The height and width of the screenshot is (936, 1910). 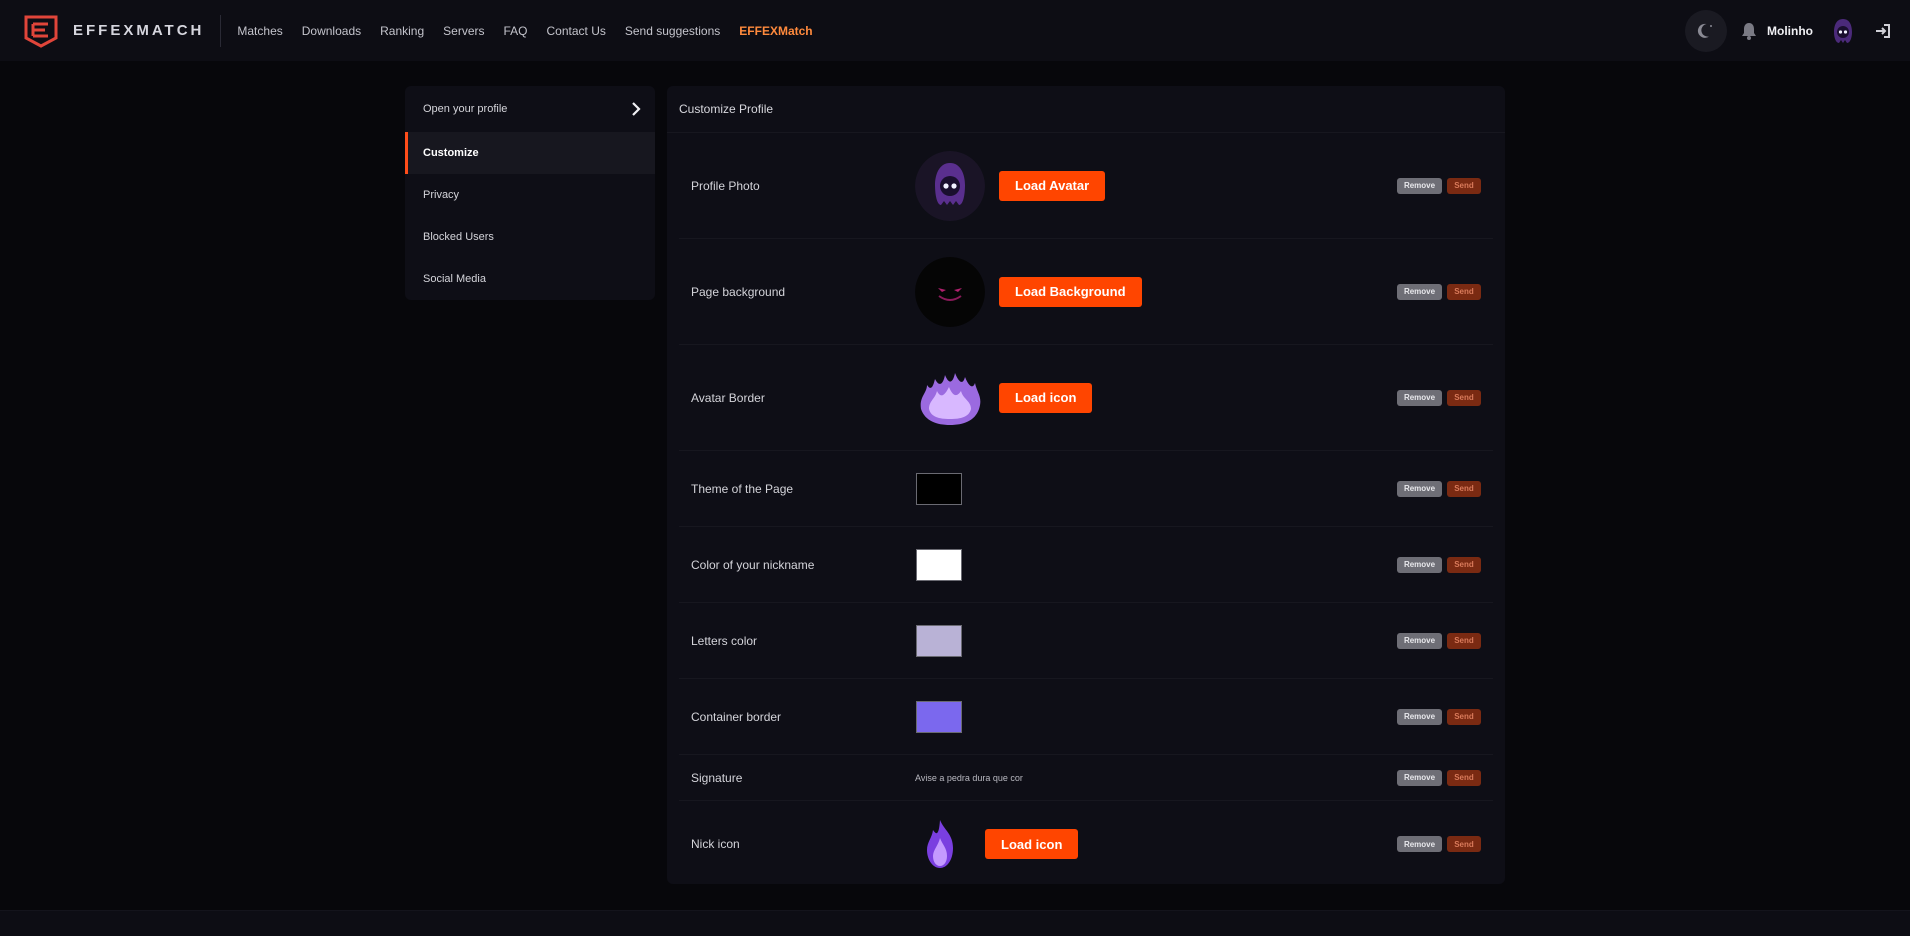 I want to click on nav-divider, so click(x=221, y=30).